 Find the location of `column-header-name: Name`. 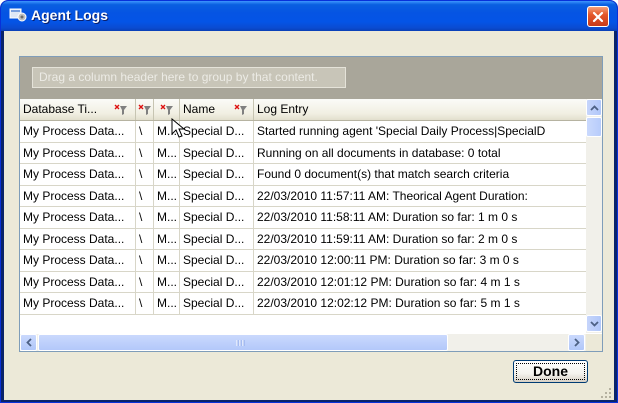

column-header-name: Name is located at coordinates (217, 109).